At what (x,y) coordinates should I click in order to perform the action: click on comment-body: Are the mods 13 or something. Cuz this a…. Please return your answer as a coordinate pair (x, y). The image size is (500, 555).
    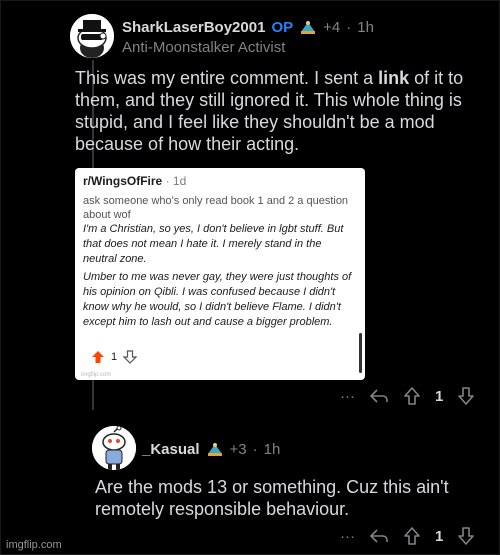
    Looking at the image, I should click on (272, 498).